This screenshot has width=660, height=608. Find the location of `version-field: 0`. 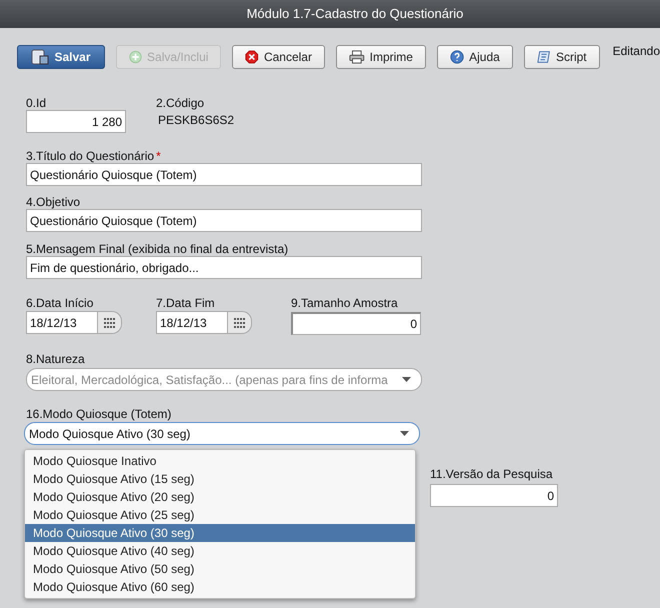

version-field: 0 is located at coordinates (494, 495).